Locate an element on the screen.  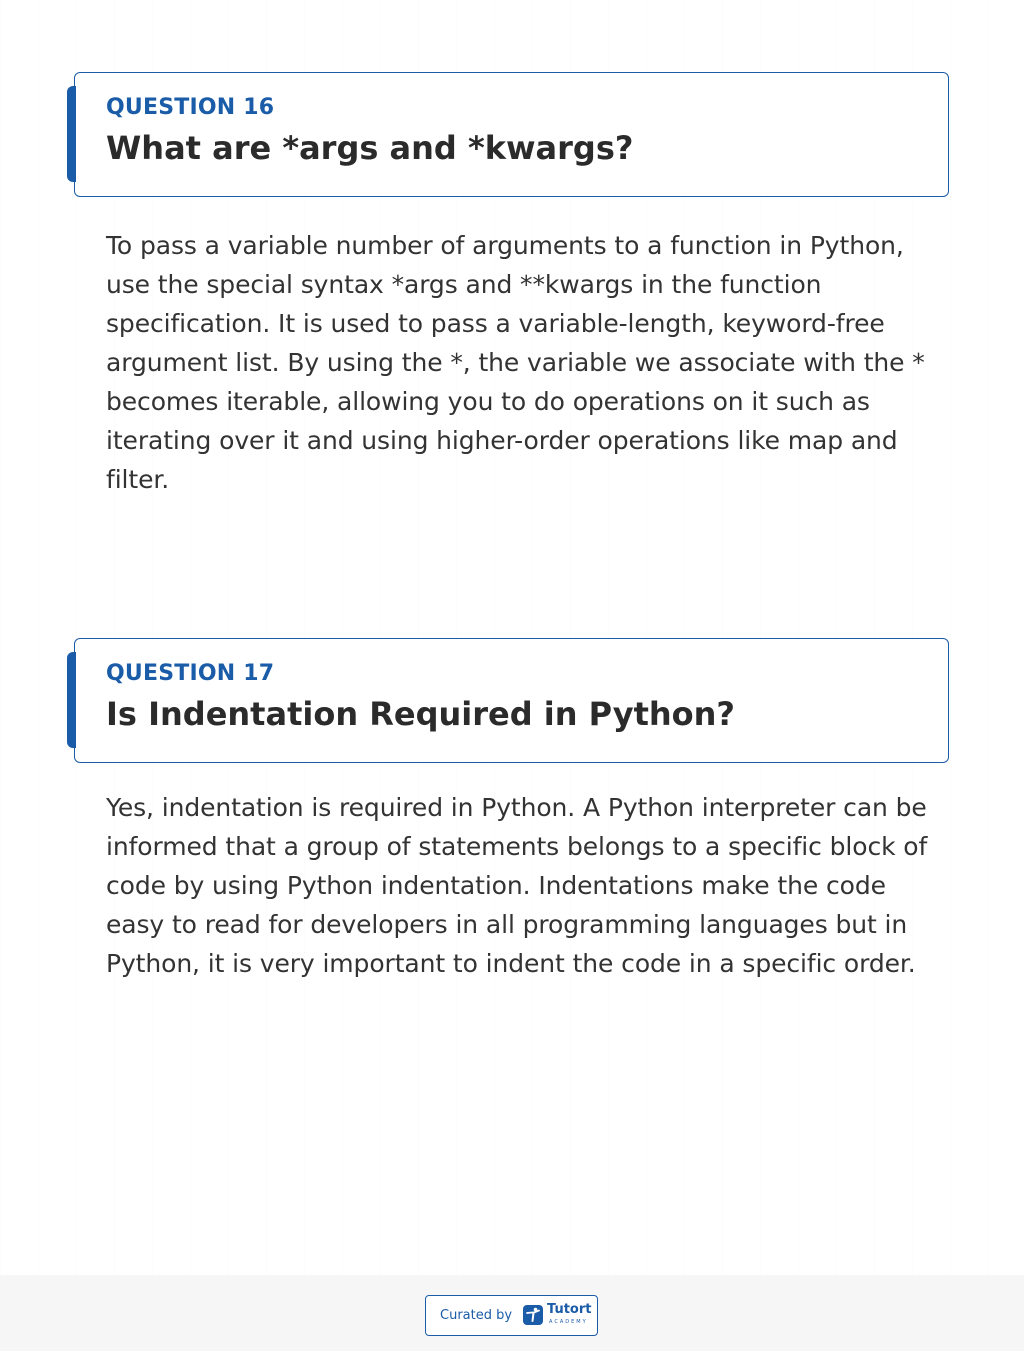
question-title: What are *args and *kwargs? is located at coordinates (370, 148).